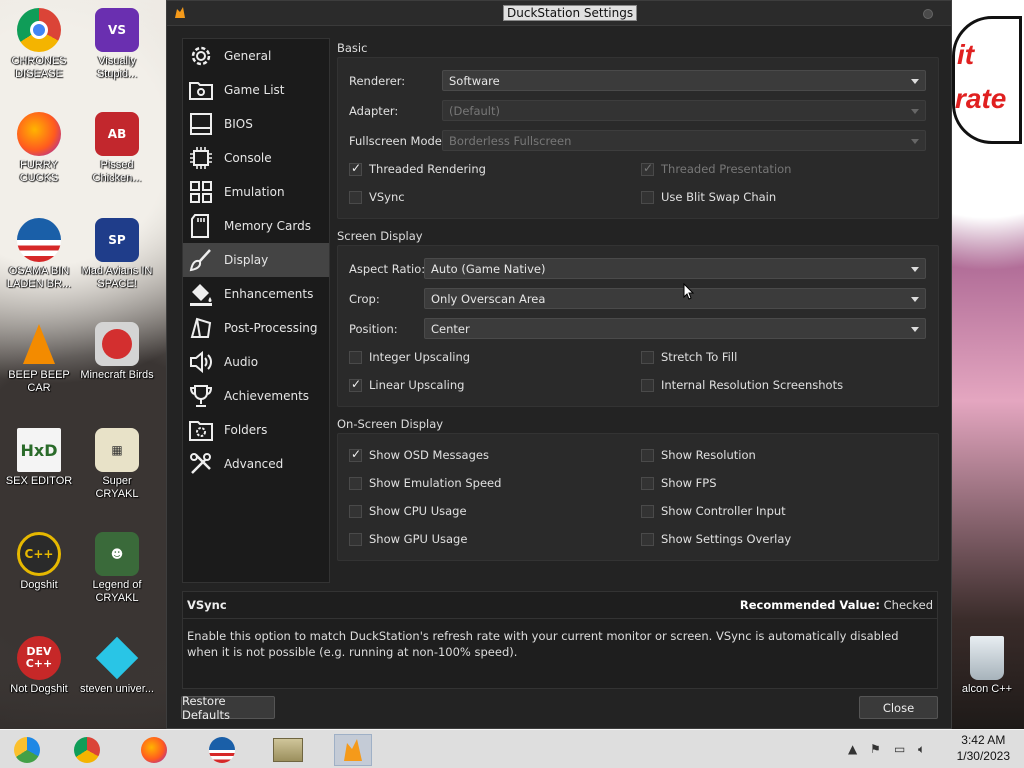 The image size is (1024, 768). What do you see at coordinates (117, 352) in the screenshot?
I see `desktop-icon-minecraft-birds: Minecraft Birds` at bounding box center [117, 352].